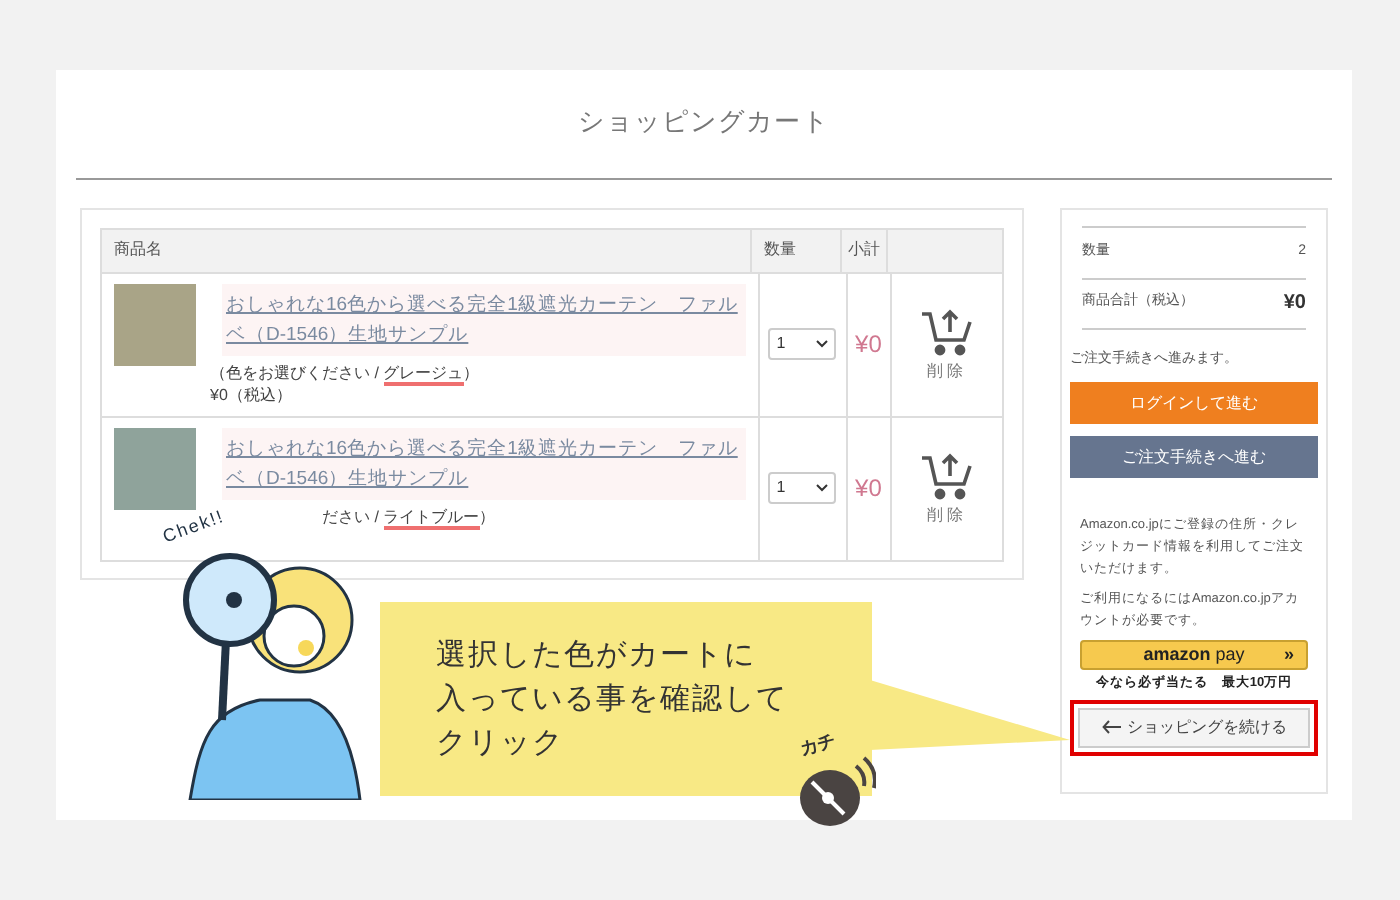 This screenshot has height=900, width=1400. Describe the element at coordinates (346, 372) in the screenshot. I see `color-option-text: （色をお選びください / グレージュ）` at that location.